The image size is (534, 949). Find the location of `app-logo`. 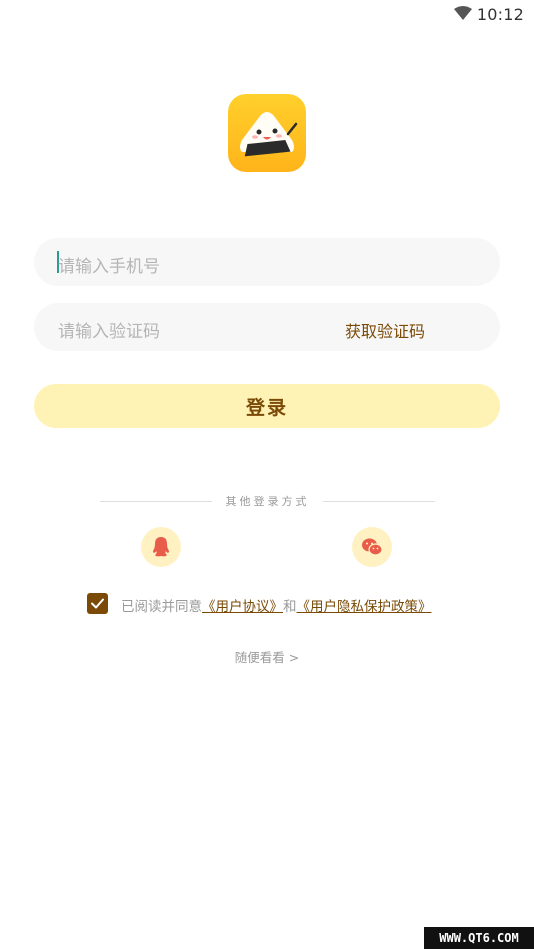

app-logo is located at coordinates (267, 133).